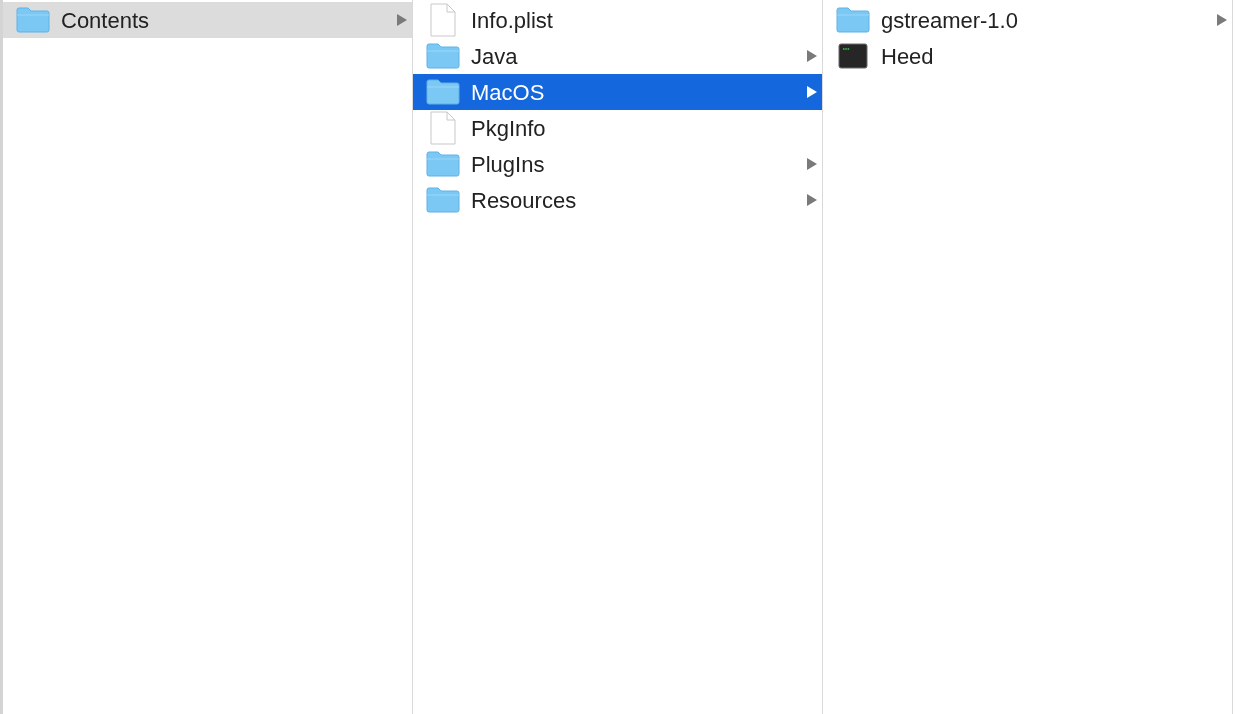  Describe the element at coordinates (949, 20) in the screenshot. I see `file-name: gstreamer-1.0` at that location.